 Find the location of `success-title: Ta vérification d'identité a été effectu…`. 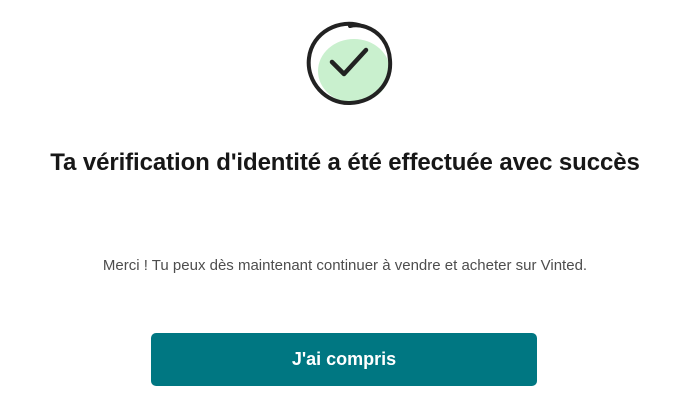

success-title: Ta vérification d'identité a été effectu… is located at coordinates (345, 162).